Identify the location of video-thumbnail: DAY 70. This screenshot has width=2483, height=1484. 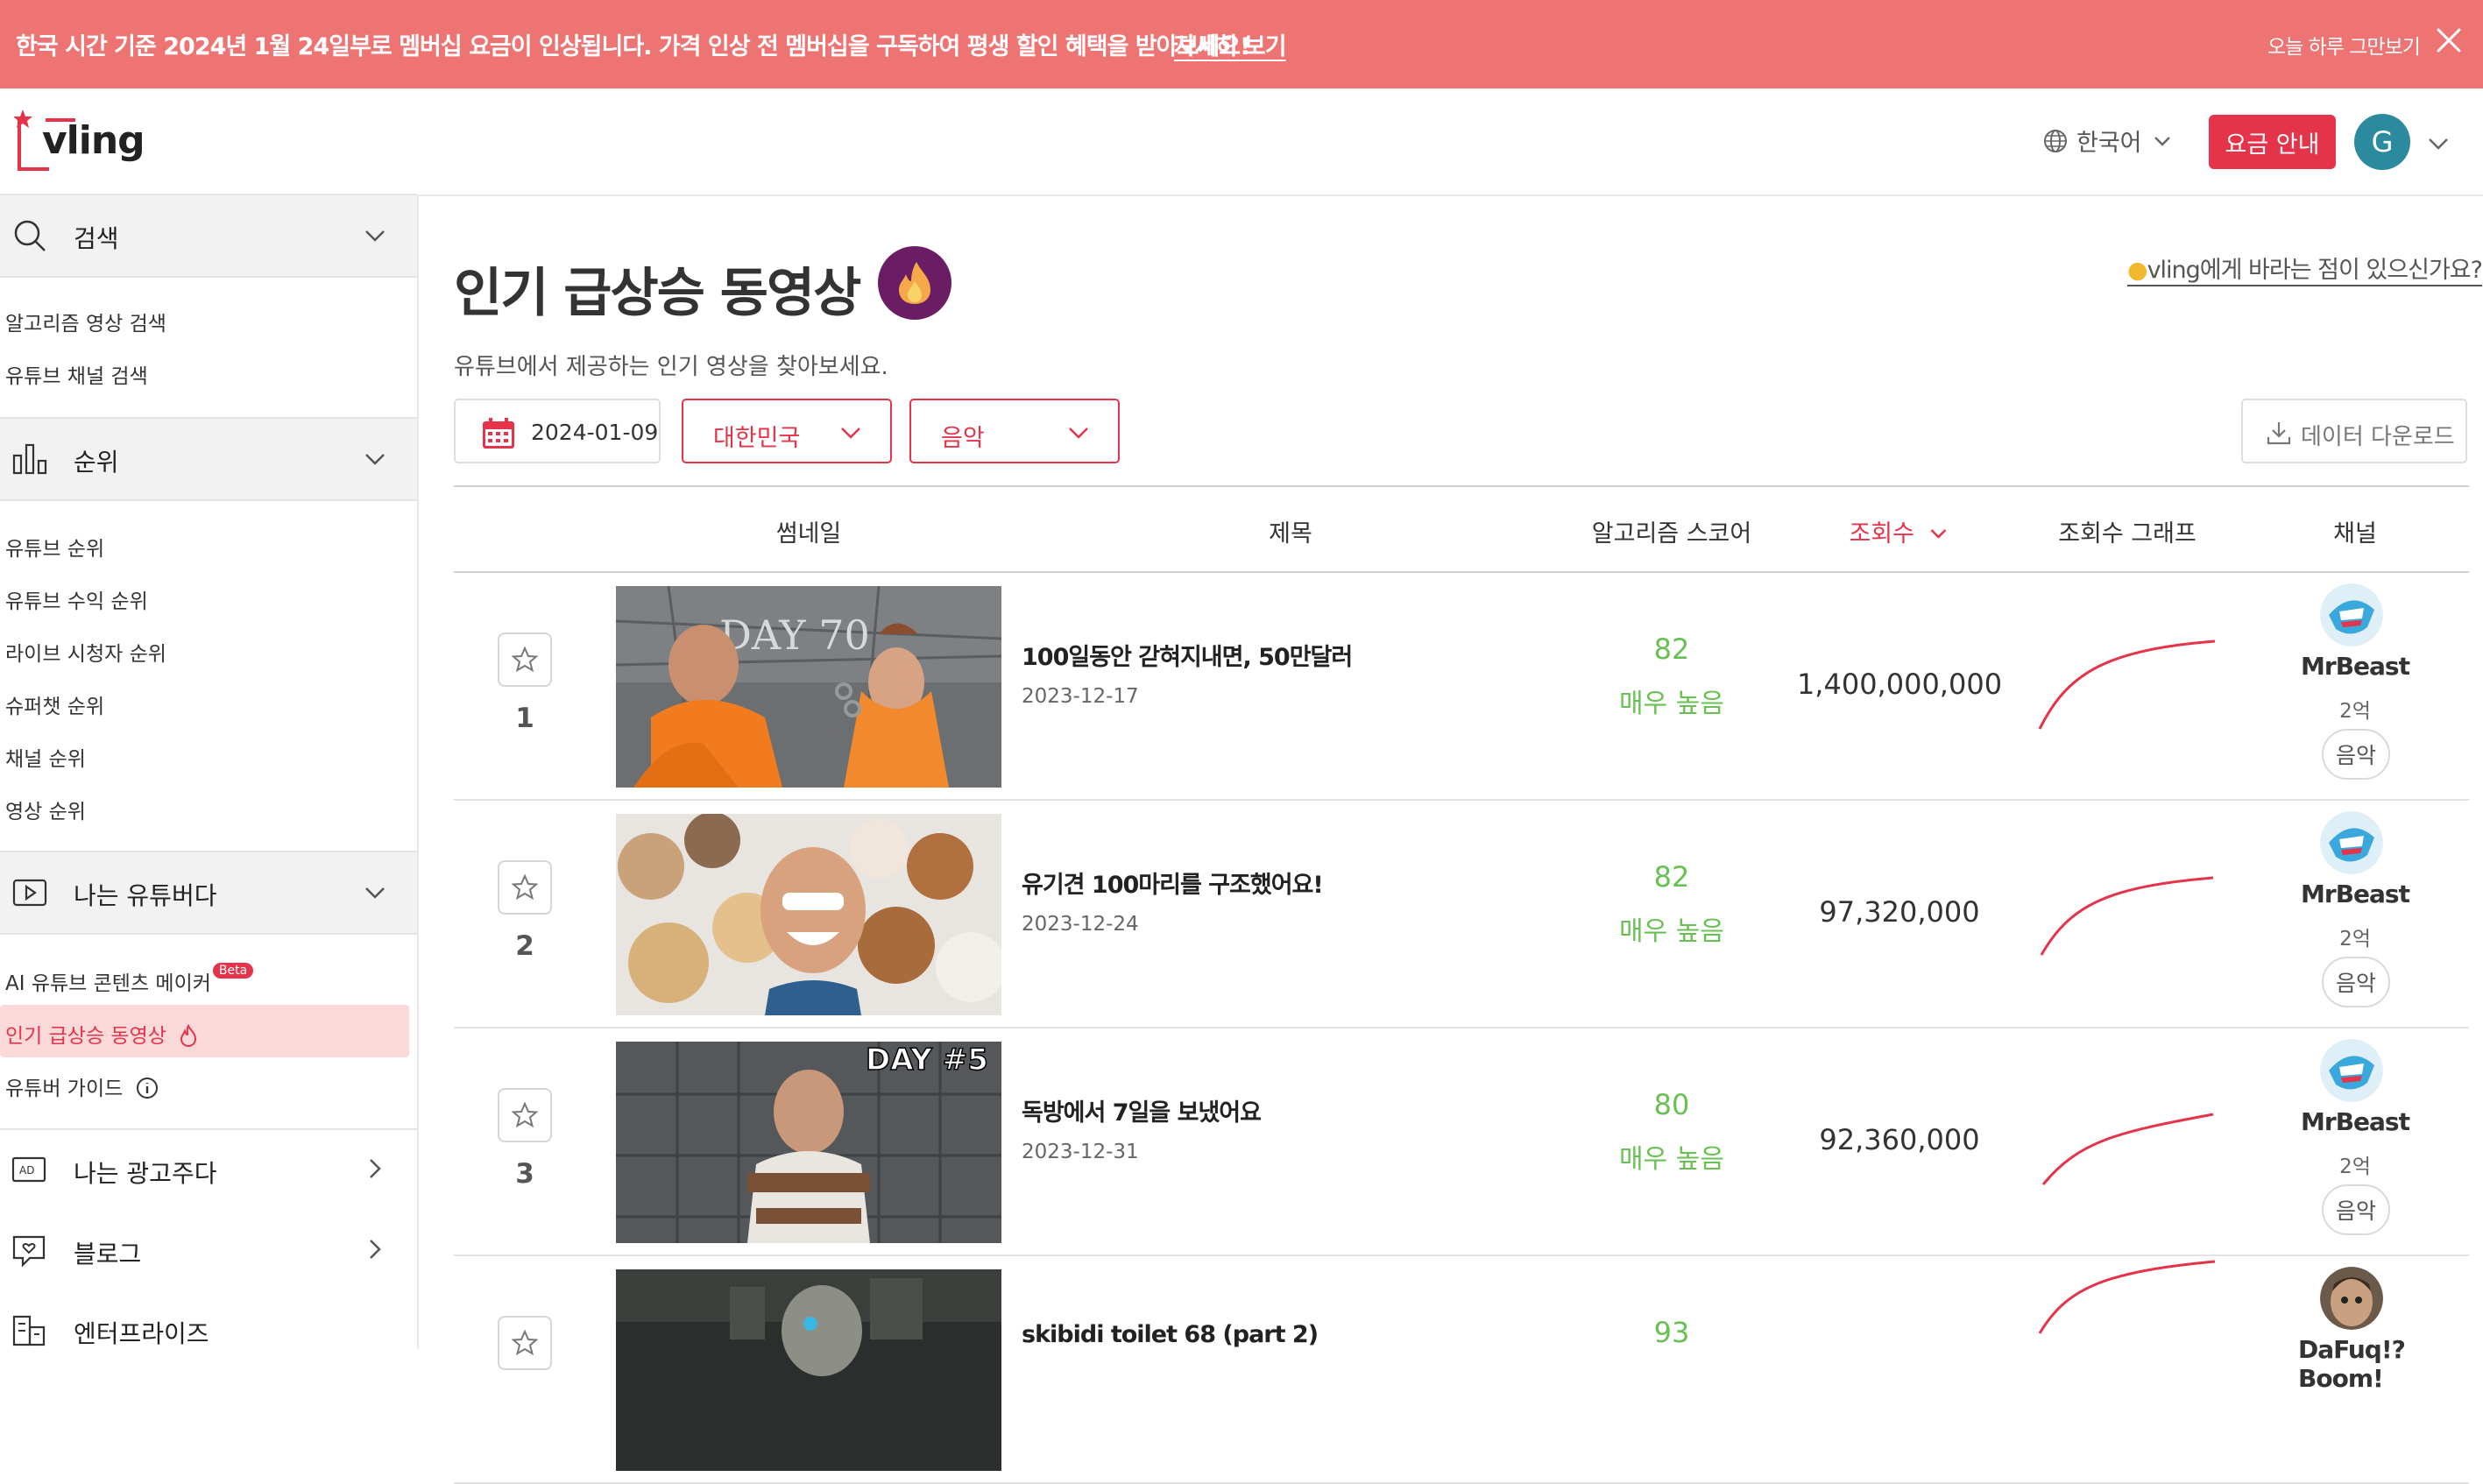
(808, 687).